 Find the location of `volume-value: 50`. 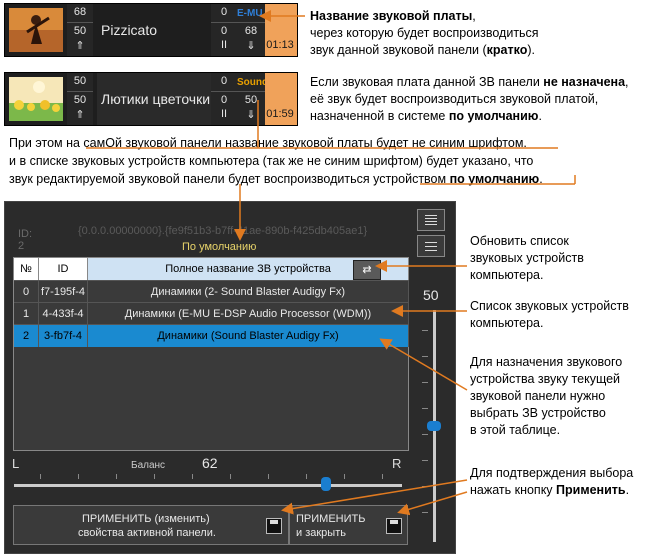

volume-value: 50 is located at coordinates (431, 295).